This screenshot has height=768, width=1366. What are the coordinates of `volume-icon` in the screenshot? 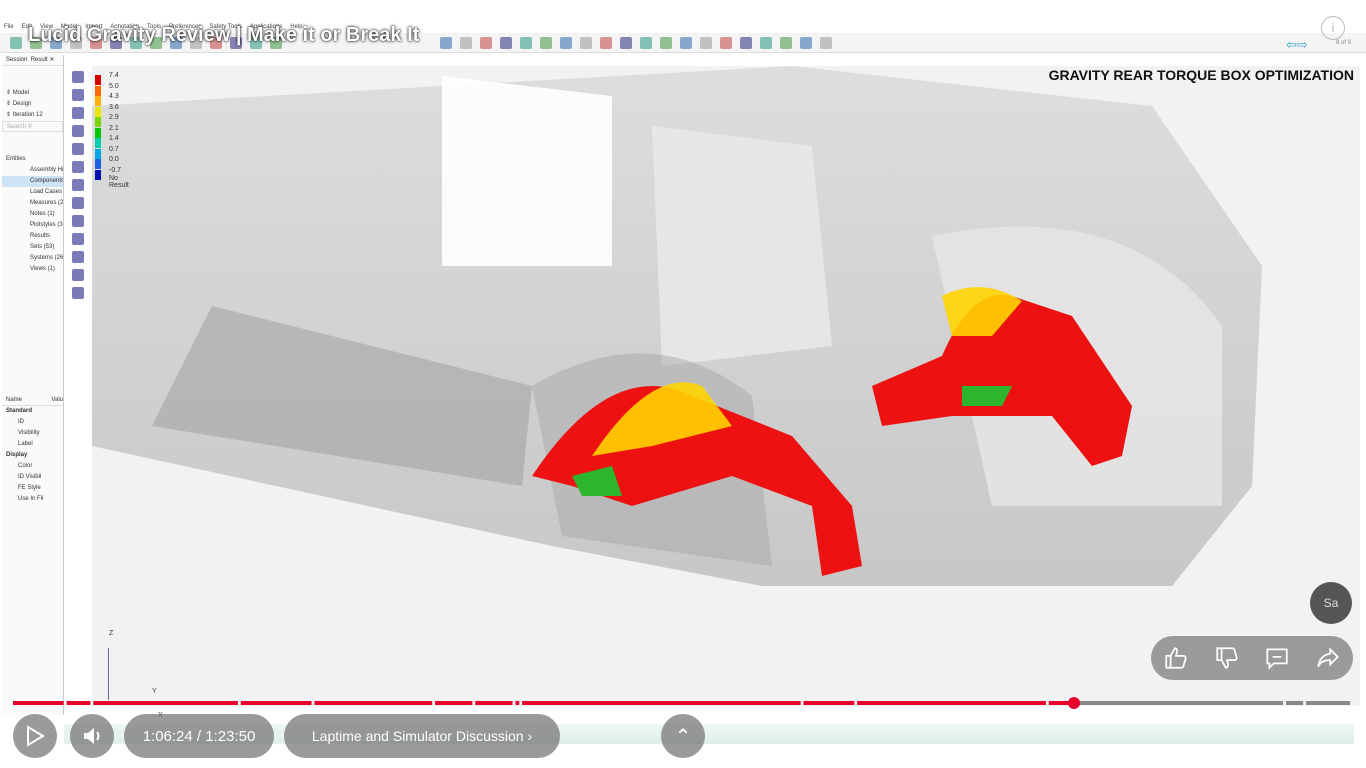 It's located at (92, 736).